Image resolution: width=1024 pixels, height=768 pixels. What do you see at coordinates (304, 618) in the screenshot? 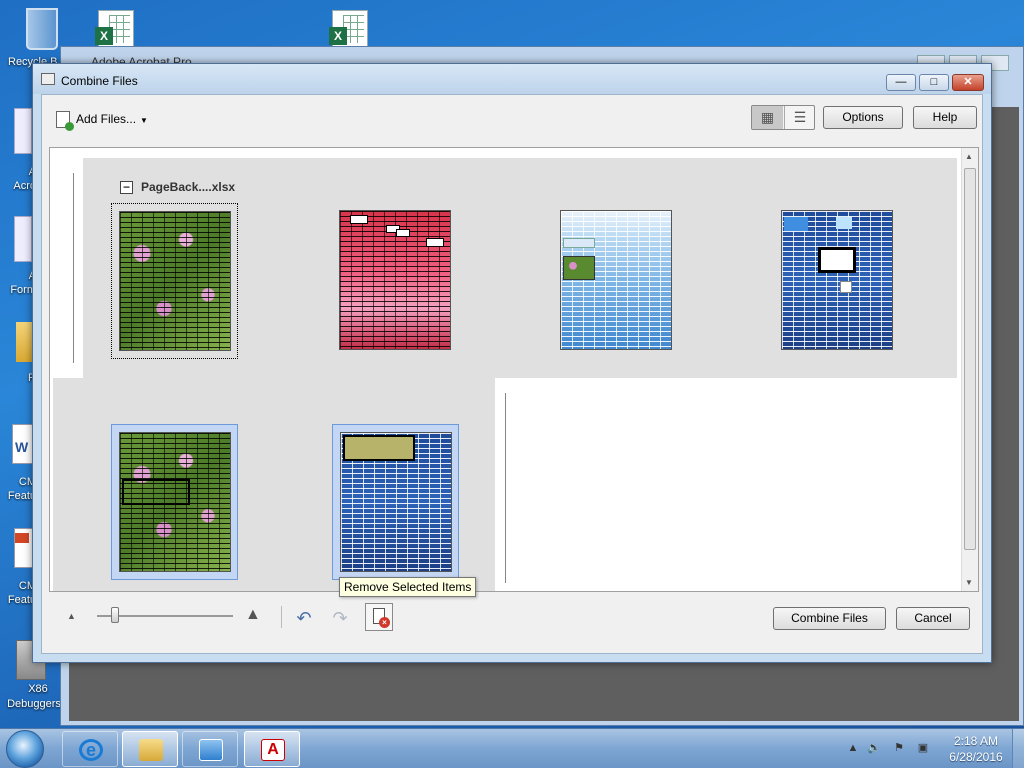
I see `undo-icon: ↶` at bounding box center [304, 618].